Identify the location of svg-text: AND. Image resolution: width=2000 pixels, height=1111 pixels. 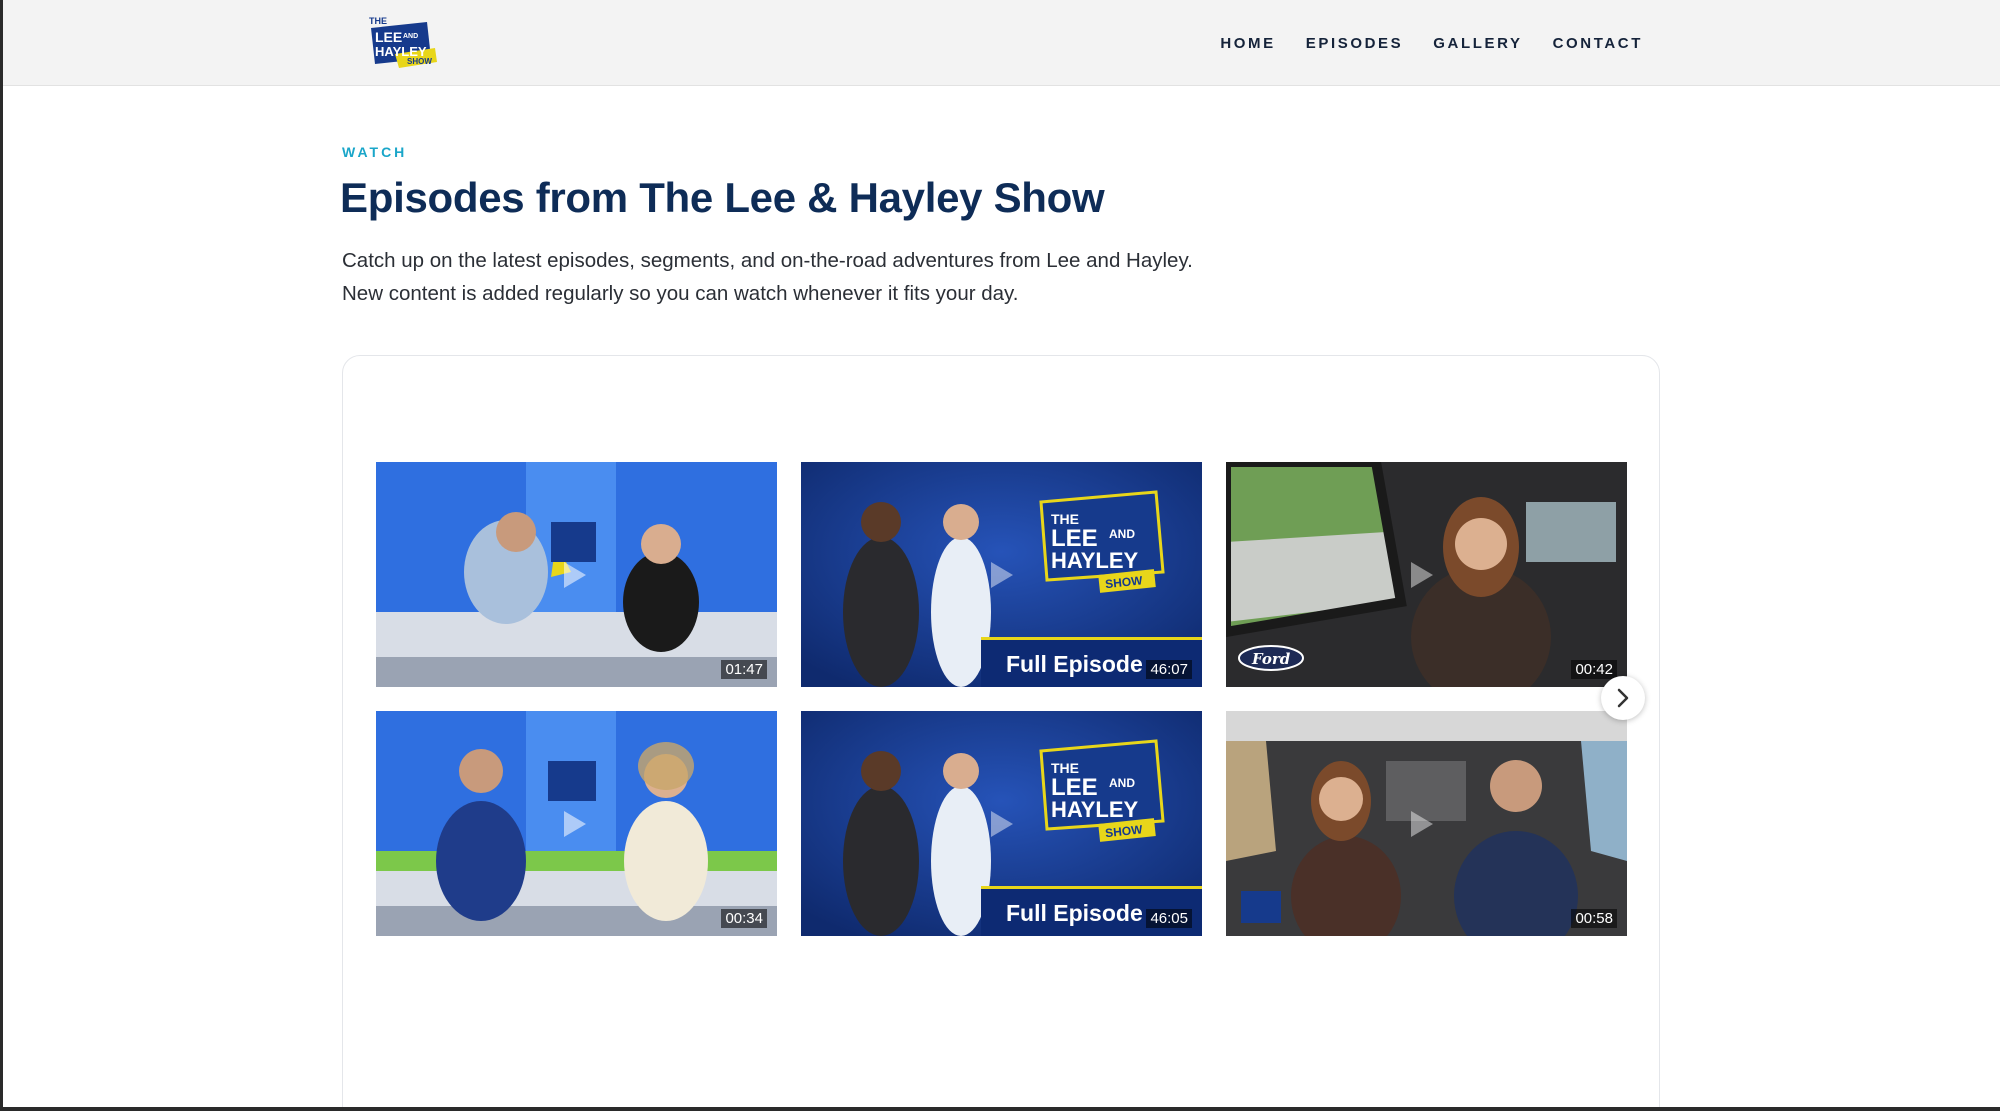
(410, 36).